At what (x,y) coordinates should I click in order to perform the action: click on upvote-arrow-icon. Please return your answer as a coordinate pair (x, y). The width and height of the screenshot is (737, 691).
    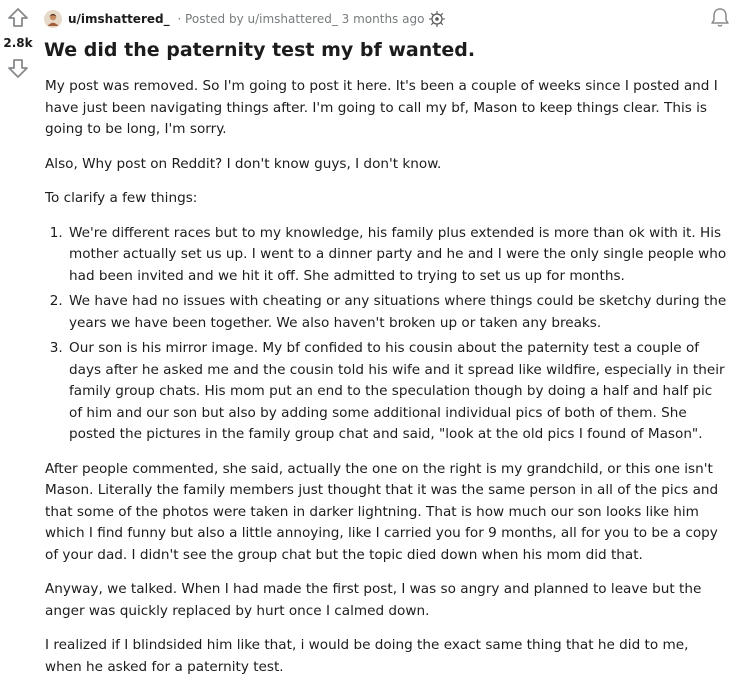
    Looking at the image, I should click on (18, 18).